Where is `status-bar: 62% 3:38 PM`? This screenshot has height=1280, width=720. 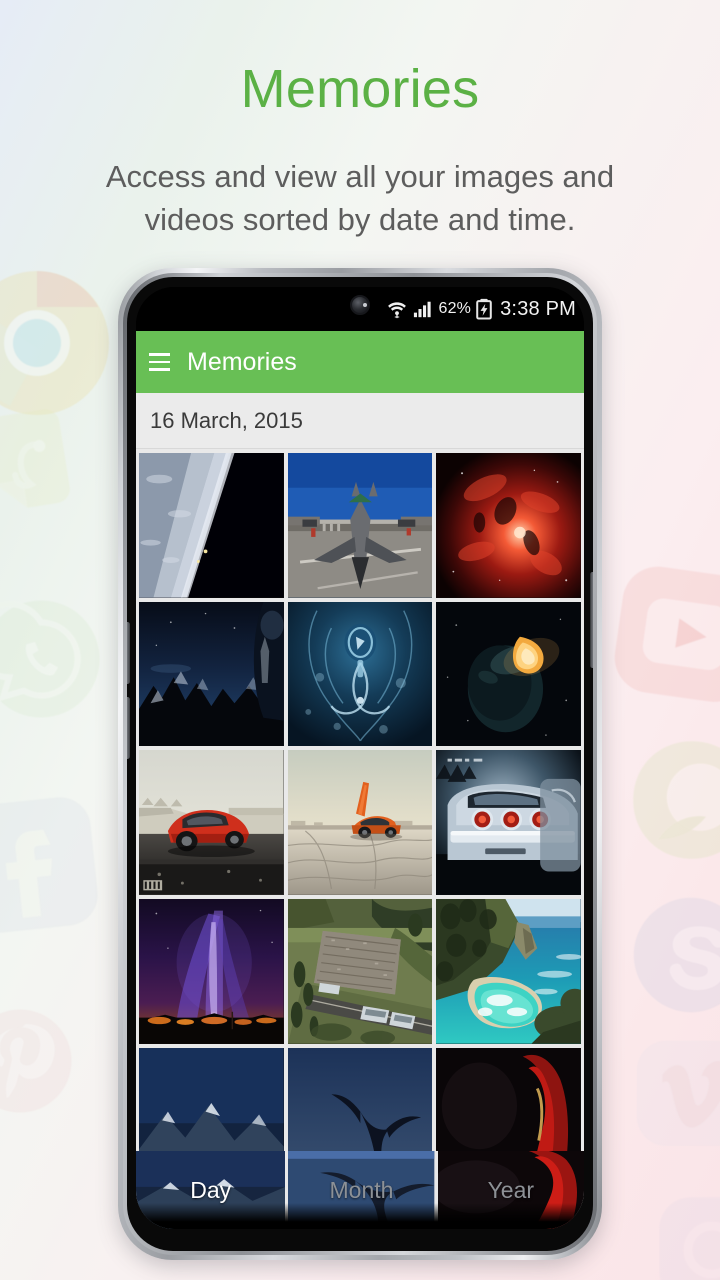 status-bar: 62% 3:38 PM is located at coordinates (360, 309).